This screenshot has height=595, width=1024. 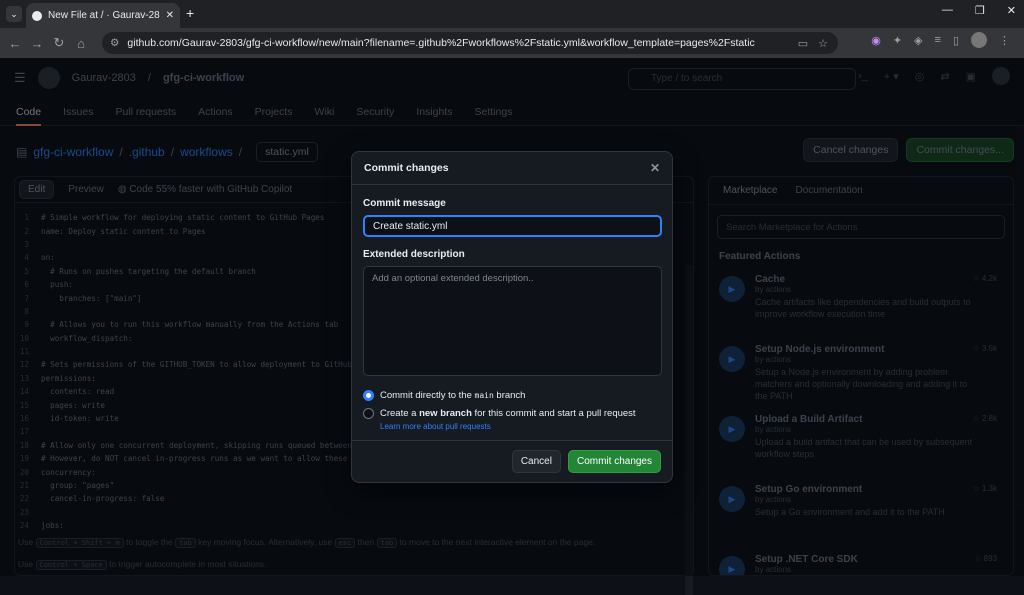 I want to click on extension-icon: ◉, so click(x=876, y=40).